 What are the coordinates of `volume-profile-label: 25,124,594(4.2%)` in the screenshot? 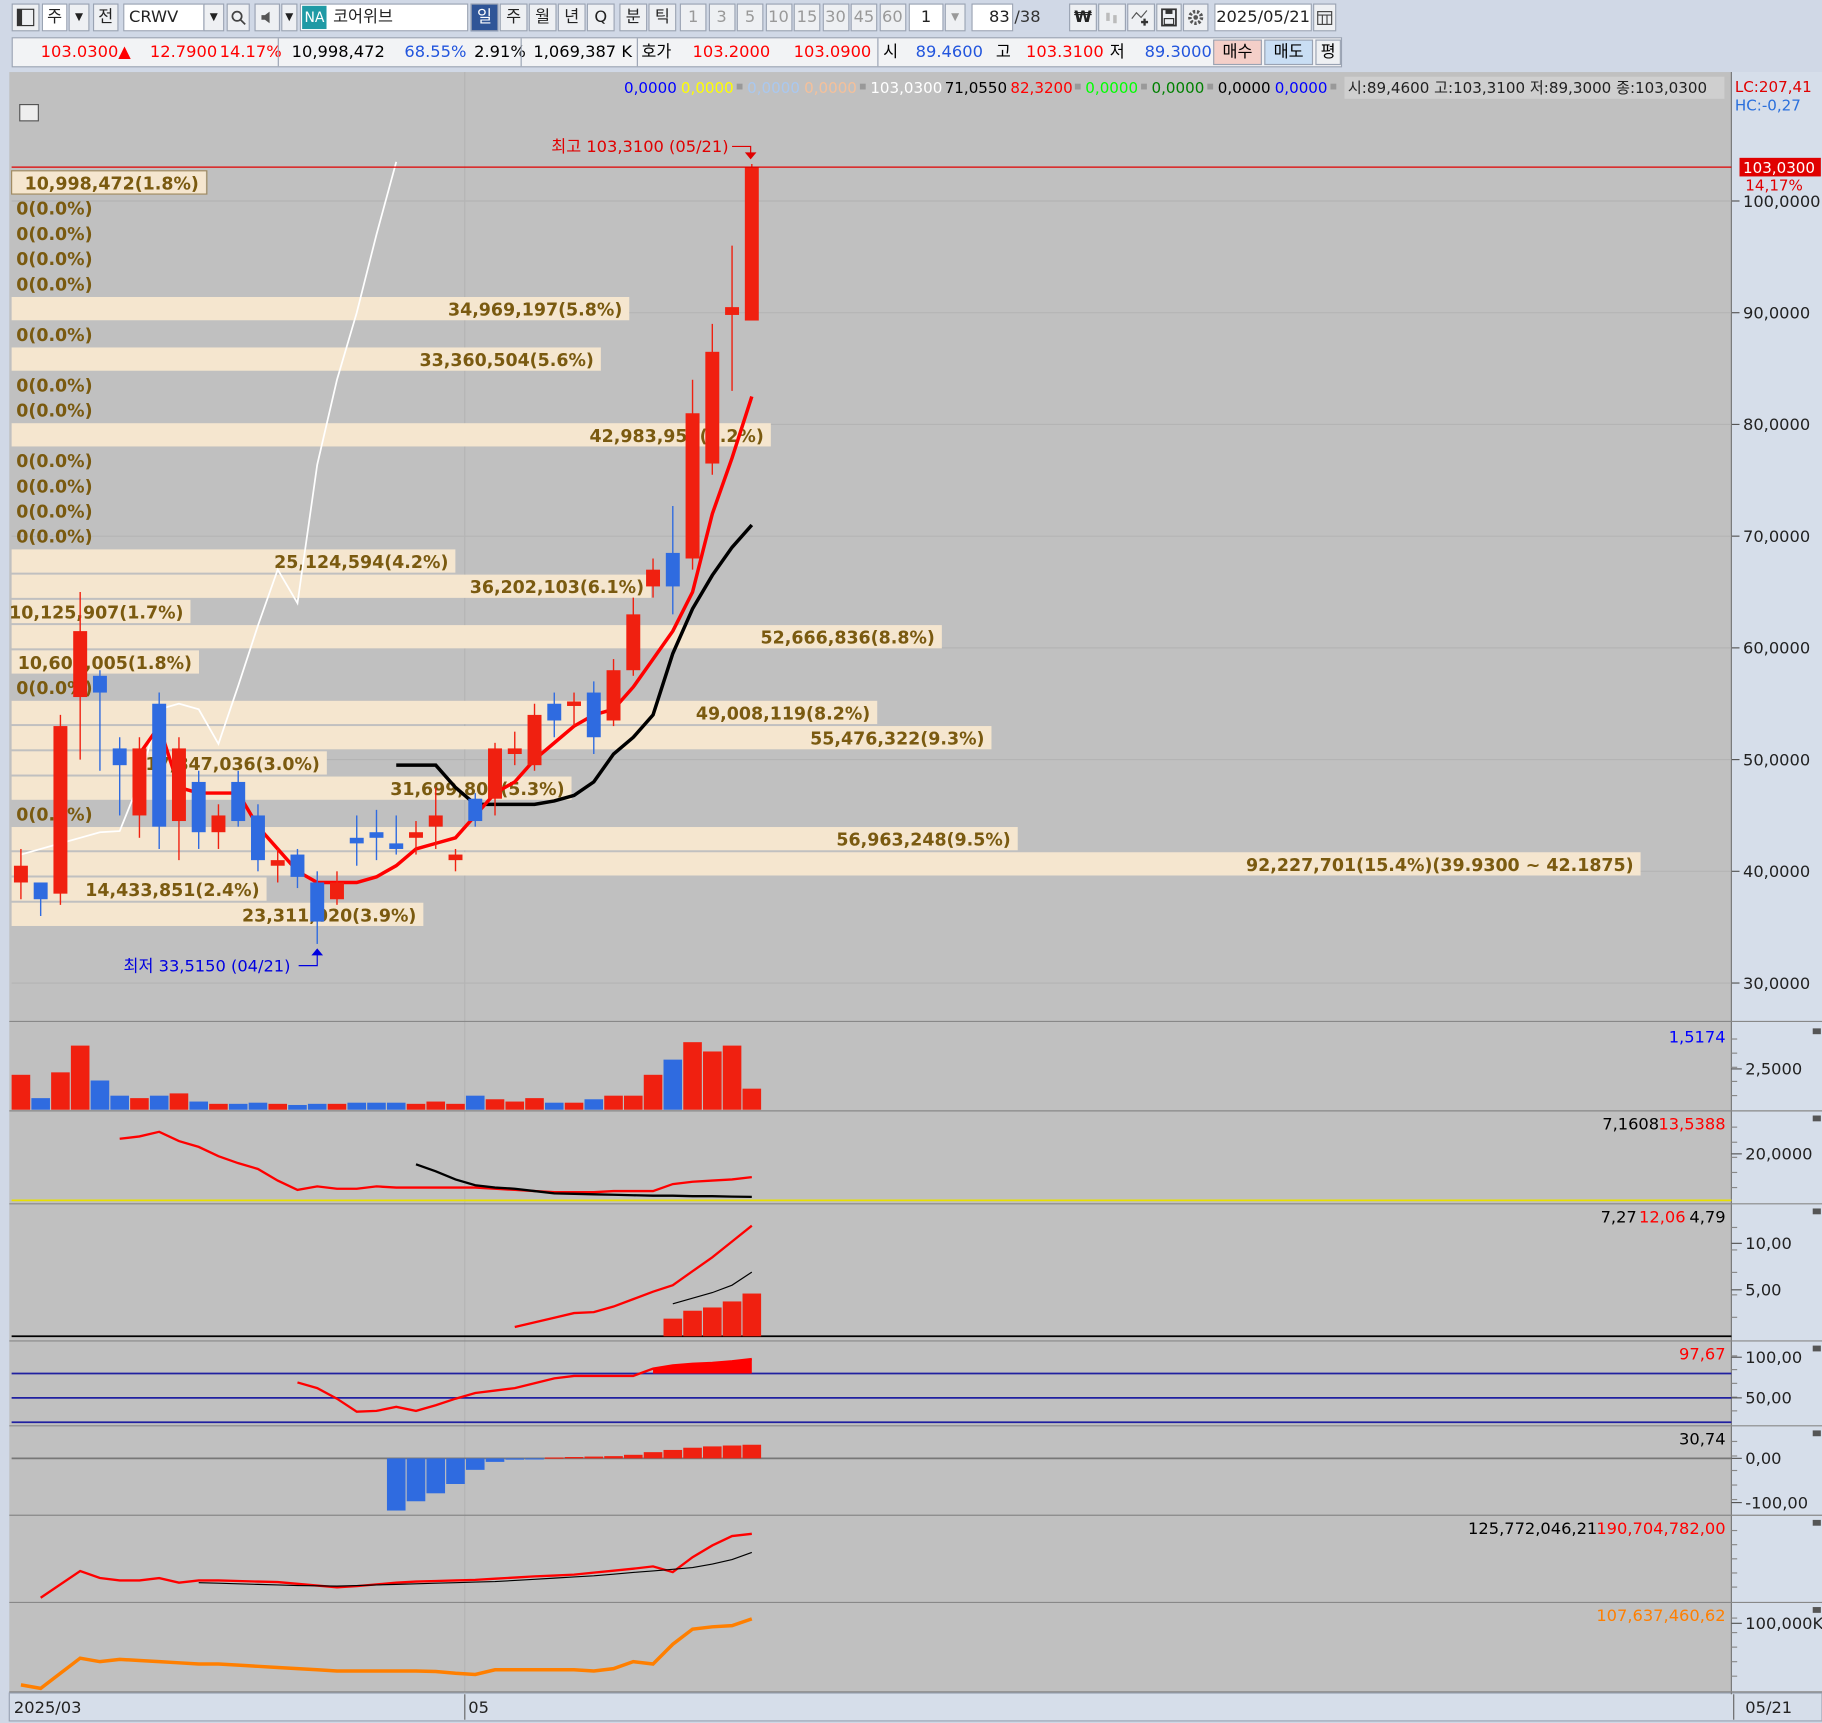 It's located at (361, 563).